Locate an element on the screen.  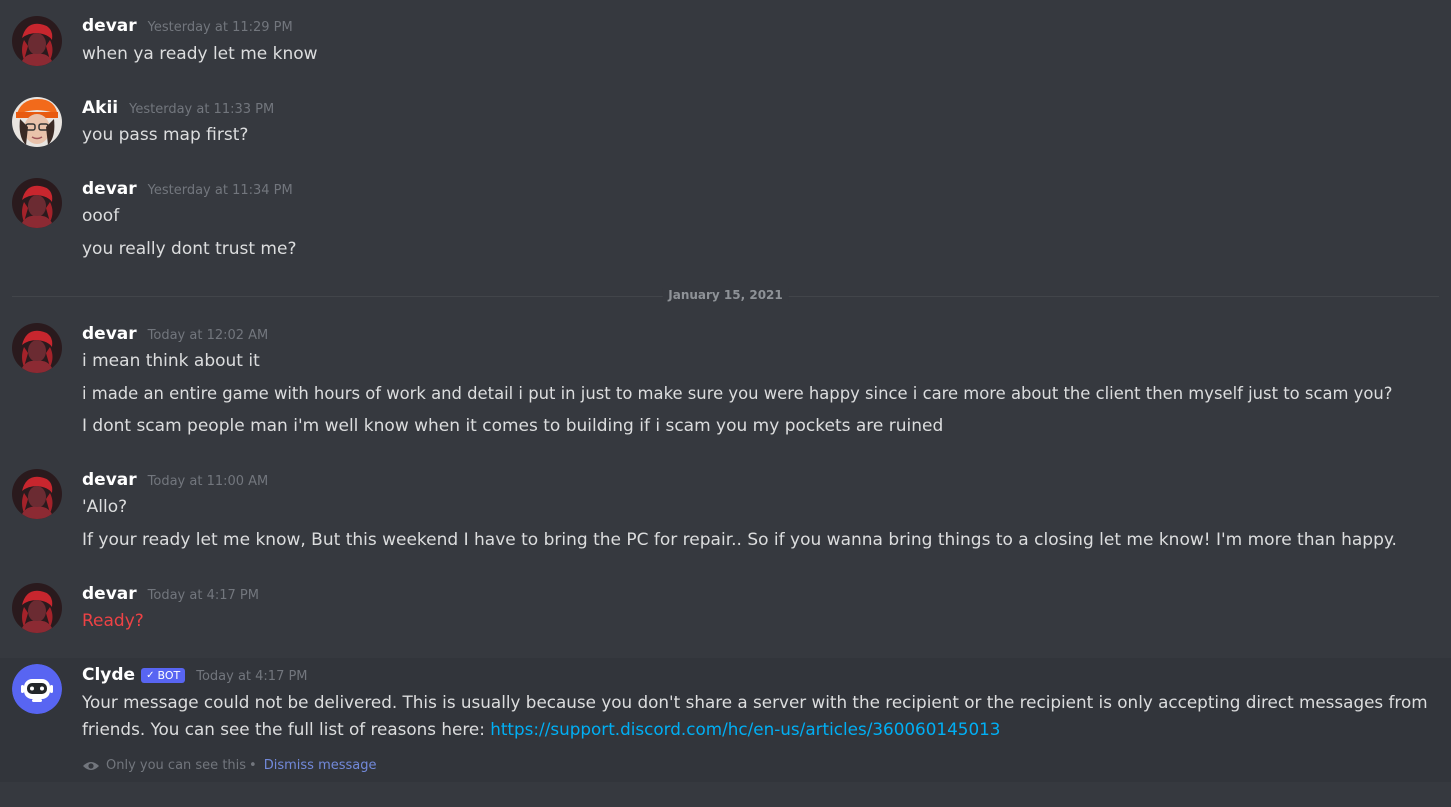
failed-message-text: Ready? is located at coordinates (113, 621).